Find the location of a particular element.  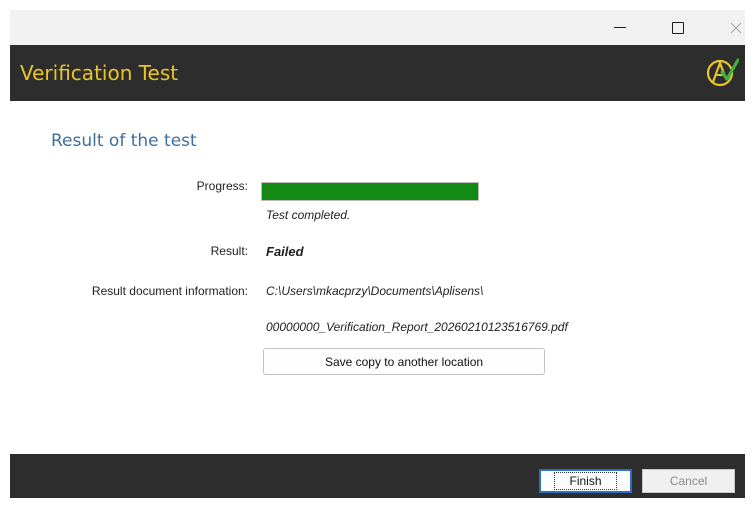

progress-bar is located at coordinates (370, 191).